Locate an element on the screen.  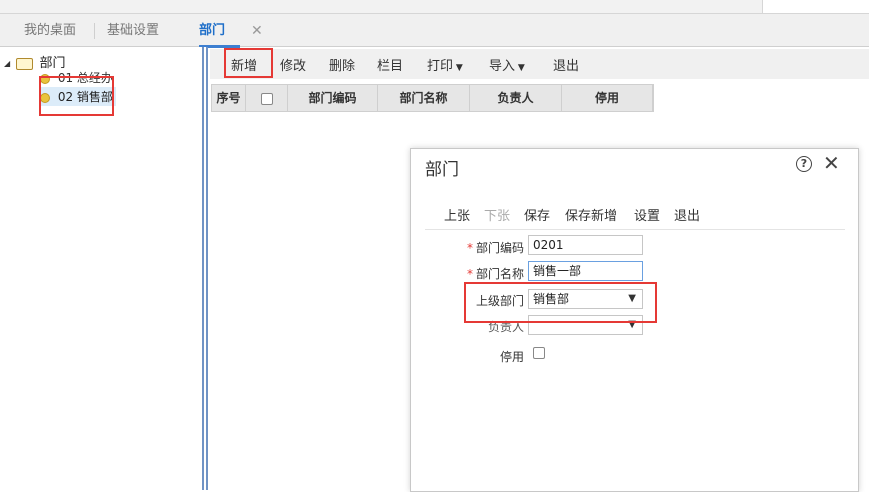
import-label: 导入 is located at coordinates (502, 66).